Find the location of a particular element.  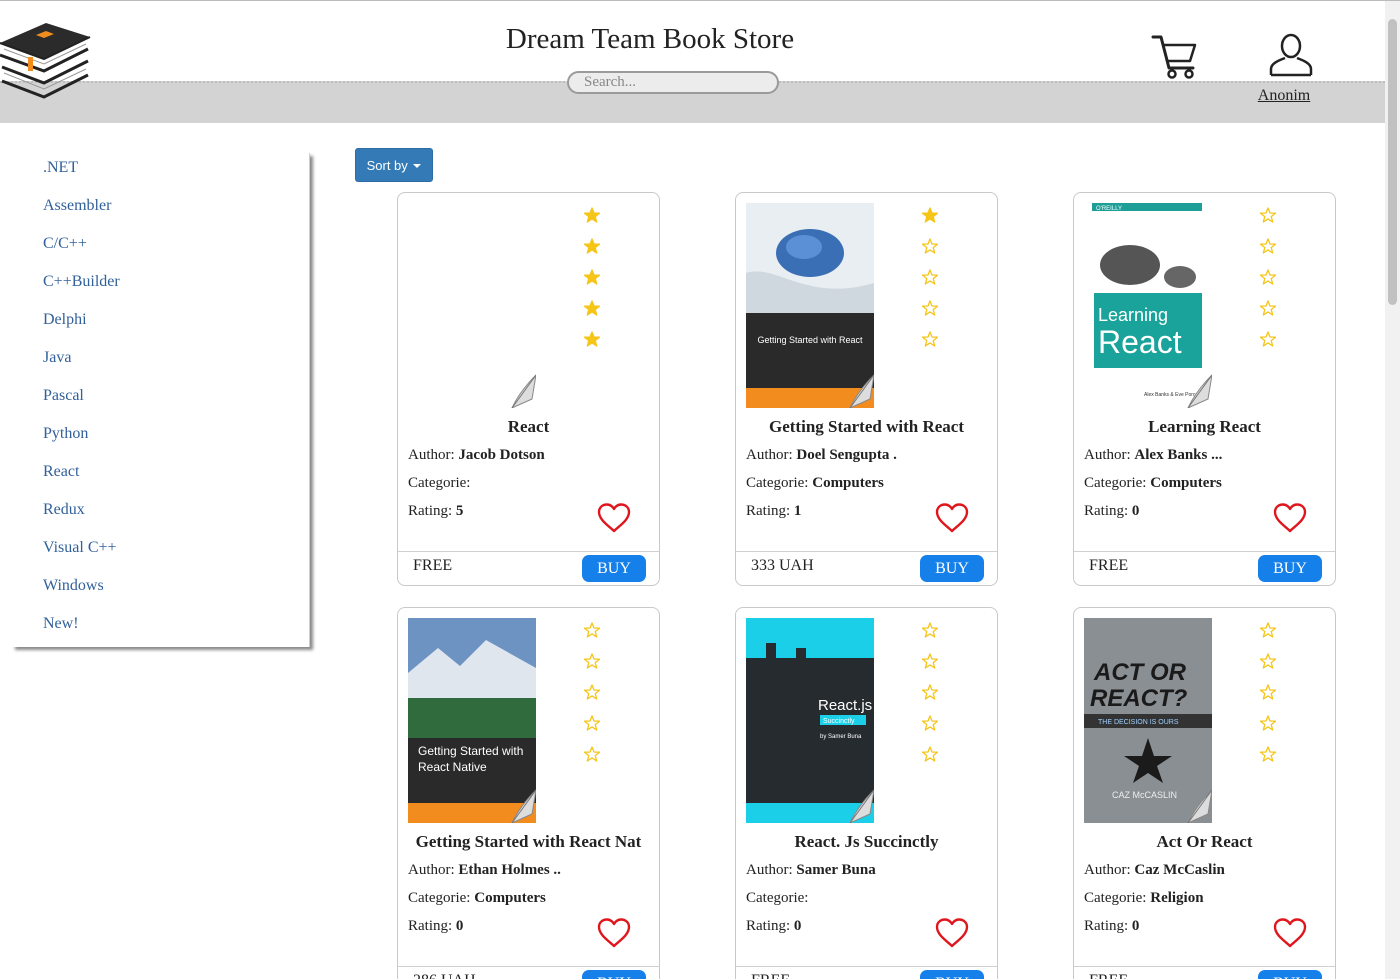

sidebar-item-pascal: Pascal is located at coordinates (160, 403).